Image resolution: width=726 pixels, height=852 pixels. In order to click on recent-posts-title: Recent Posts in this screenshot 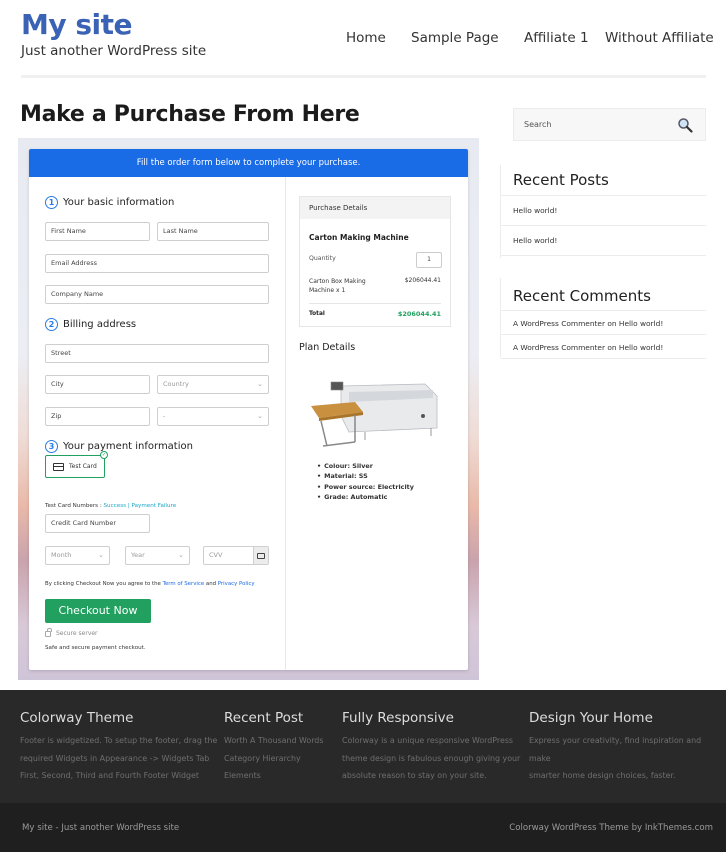, I will do `click(561, 180)`.